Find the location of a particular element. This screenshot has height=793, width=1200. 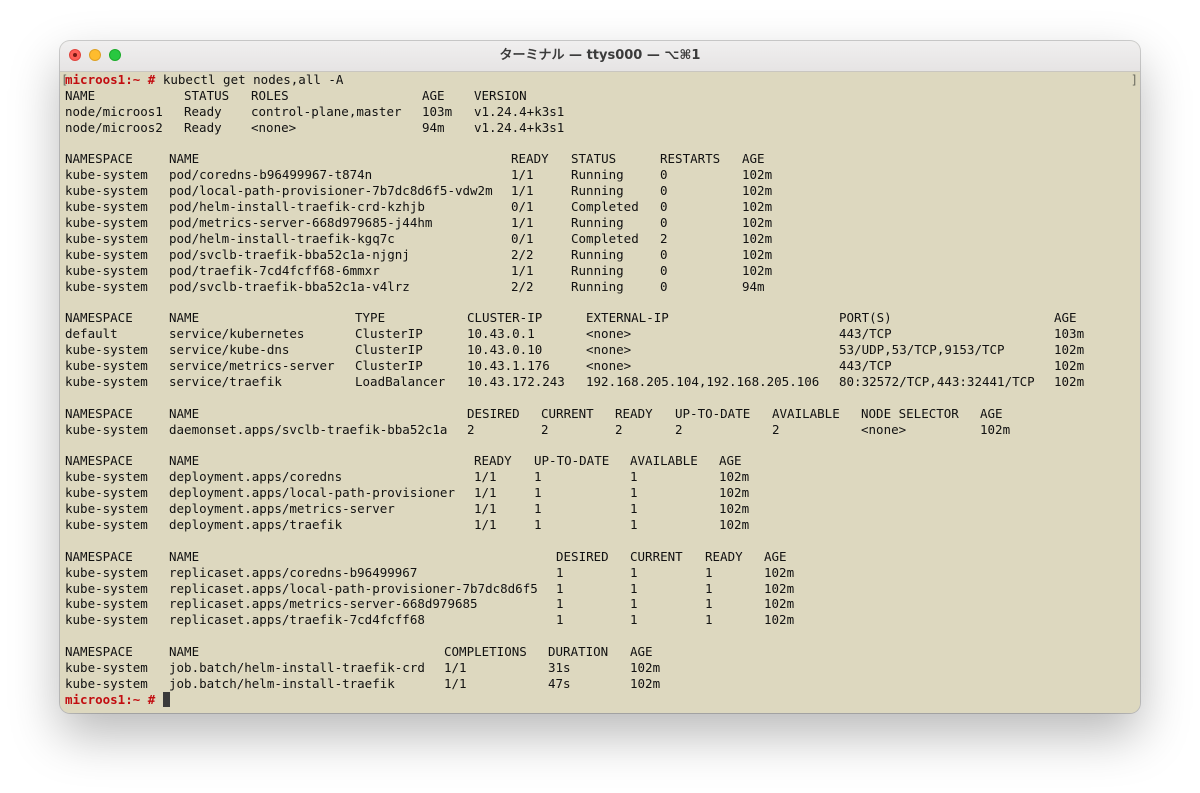

table-cell: 2 is located at coordinates (619, 429).